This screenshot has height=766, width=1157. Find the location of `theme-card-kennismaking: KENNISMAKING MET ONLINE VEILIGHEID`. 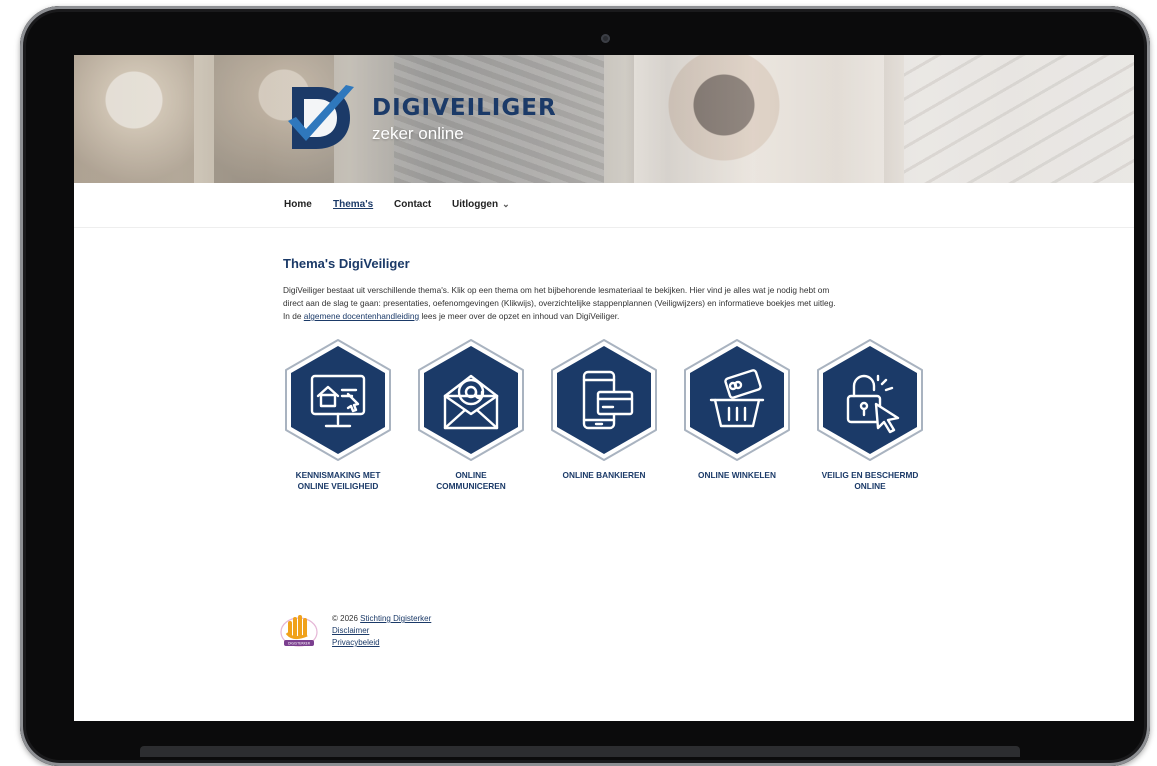

theme-card-kennismaking: KENNISMAKING MET ONLINE VEILIGHEID is located at coordinates (338, 415).